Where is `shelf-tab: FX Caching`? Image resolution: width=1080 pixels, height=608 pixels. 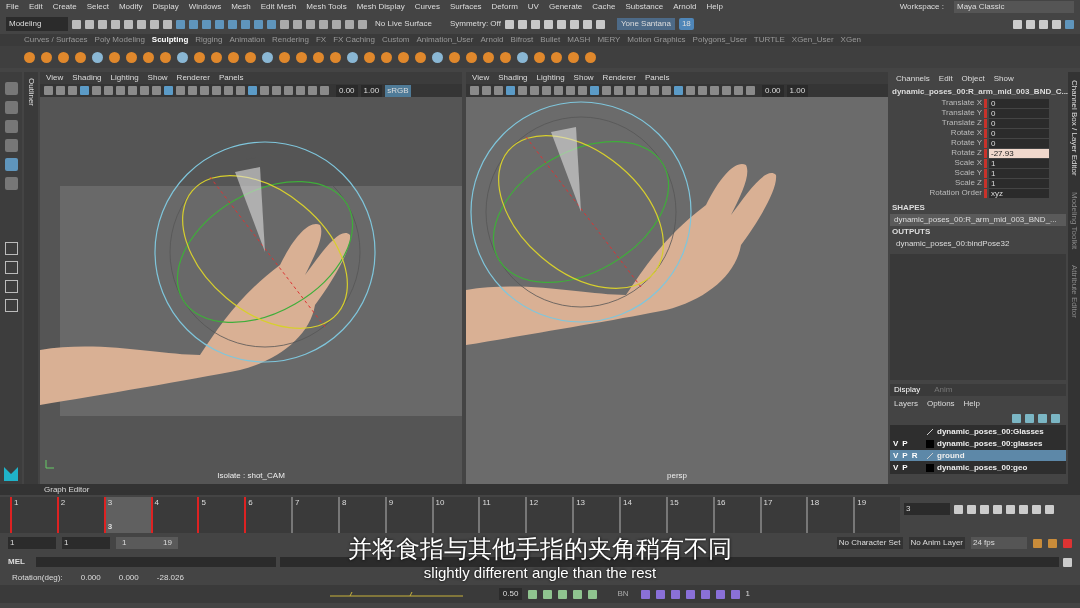 shelf-tab: FX Caching is located at coordinates (354, 40).